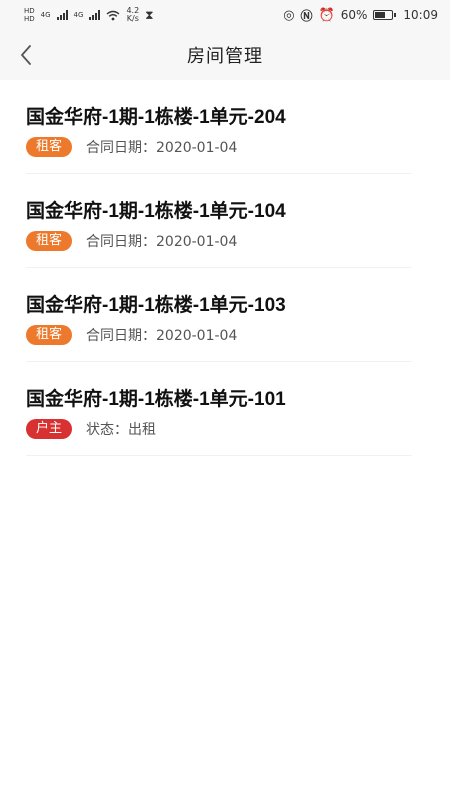 This screenshot has height=800, width=450. I want to click on sim1-type: 4G, so click(45, 15).